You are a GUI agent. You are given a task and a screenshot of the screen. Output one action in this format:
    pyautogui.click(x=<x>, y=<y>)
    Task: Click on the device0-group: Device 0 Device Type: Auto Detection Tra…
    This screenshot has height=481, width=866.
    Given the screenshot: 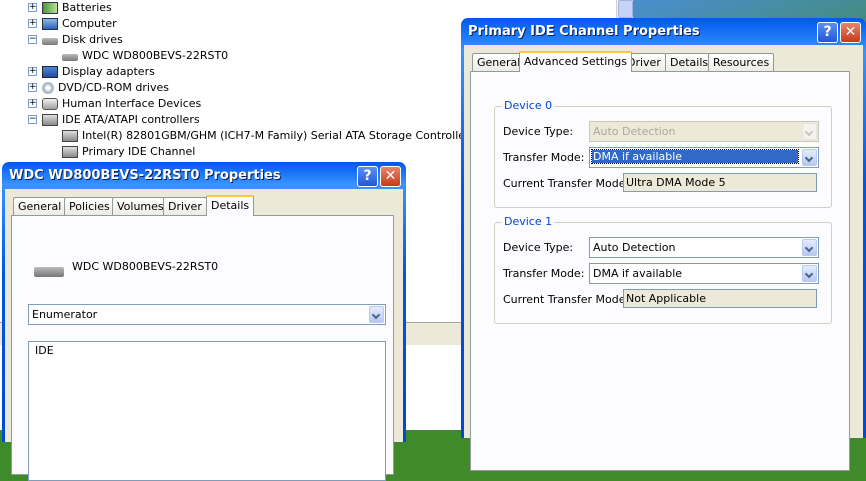 What is the action you would take?
    pyautogui.click(x=663, y=153)
    